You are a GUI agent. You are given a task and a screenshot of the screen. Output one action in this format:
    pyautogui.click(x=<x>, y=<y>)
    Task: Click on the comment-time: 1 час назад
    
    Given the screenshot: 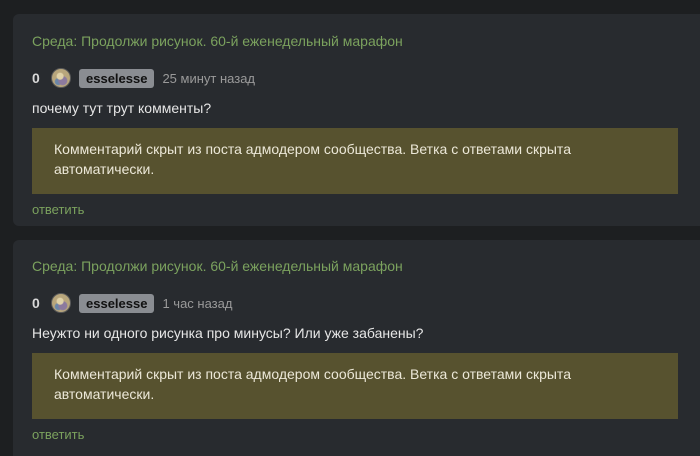 What is the action you would take?
    pyautogui.click(x=197, y=303)
    